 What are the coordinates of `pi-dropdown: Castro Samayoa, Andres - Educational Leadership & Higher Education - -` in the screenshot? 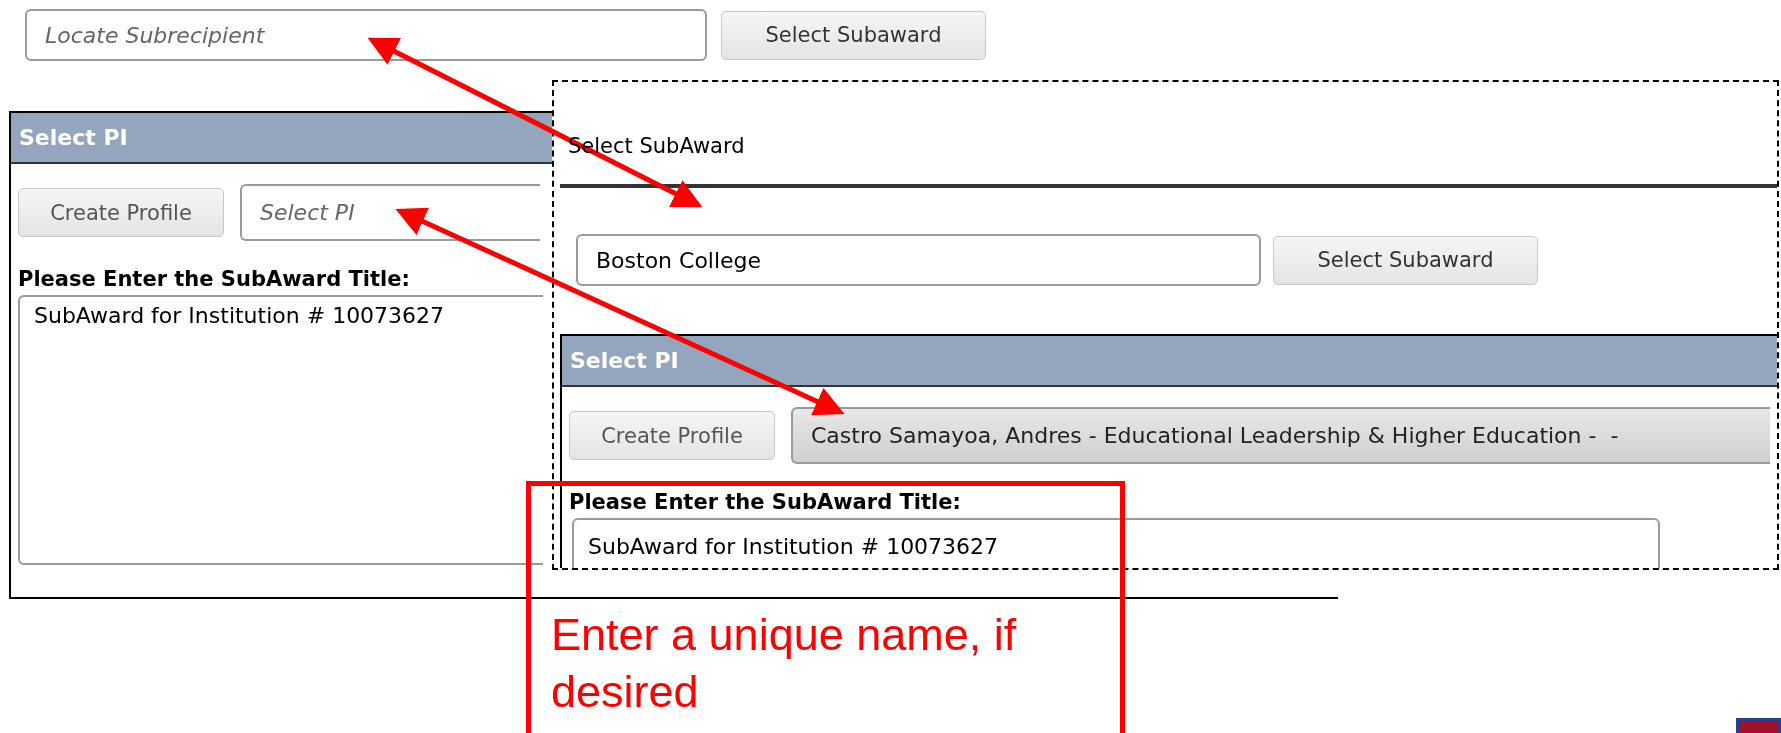 It's located at (1280, 435).